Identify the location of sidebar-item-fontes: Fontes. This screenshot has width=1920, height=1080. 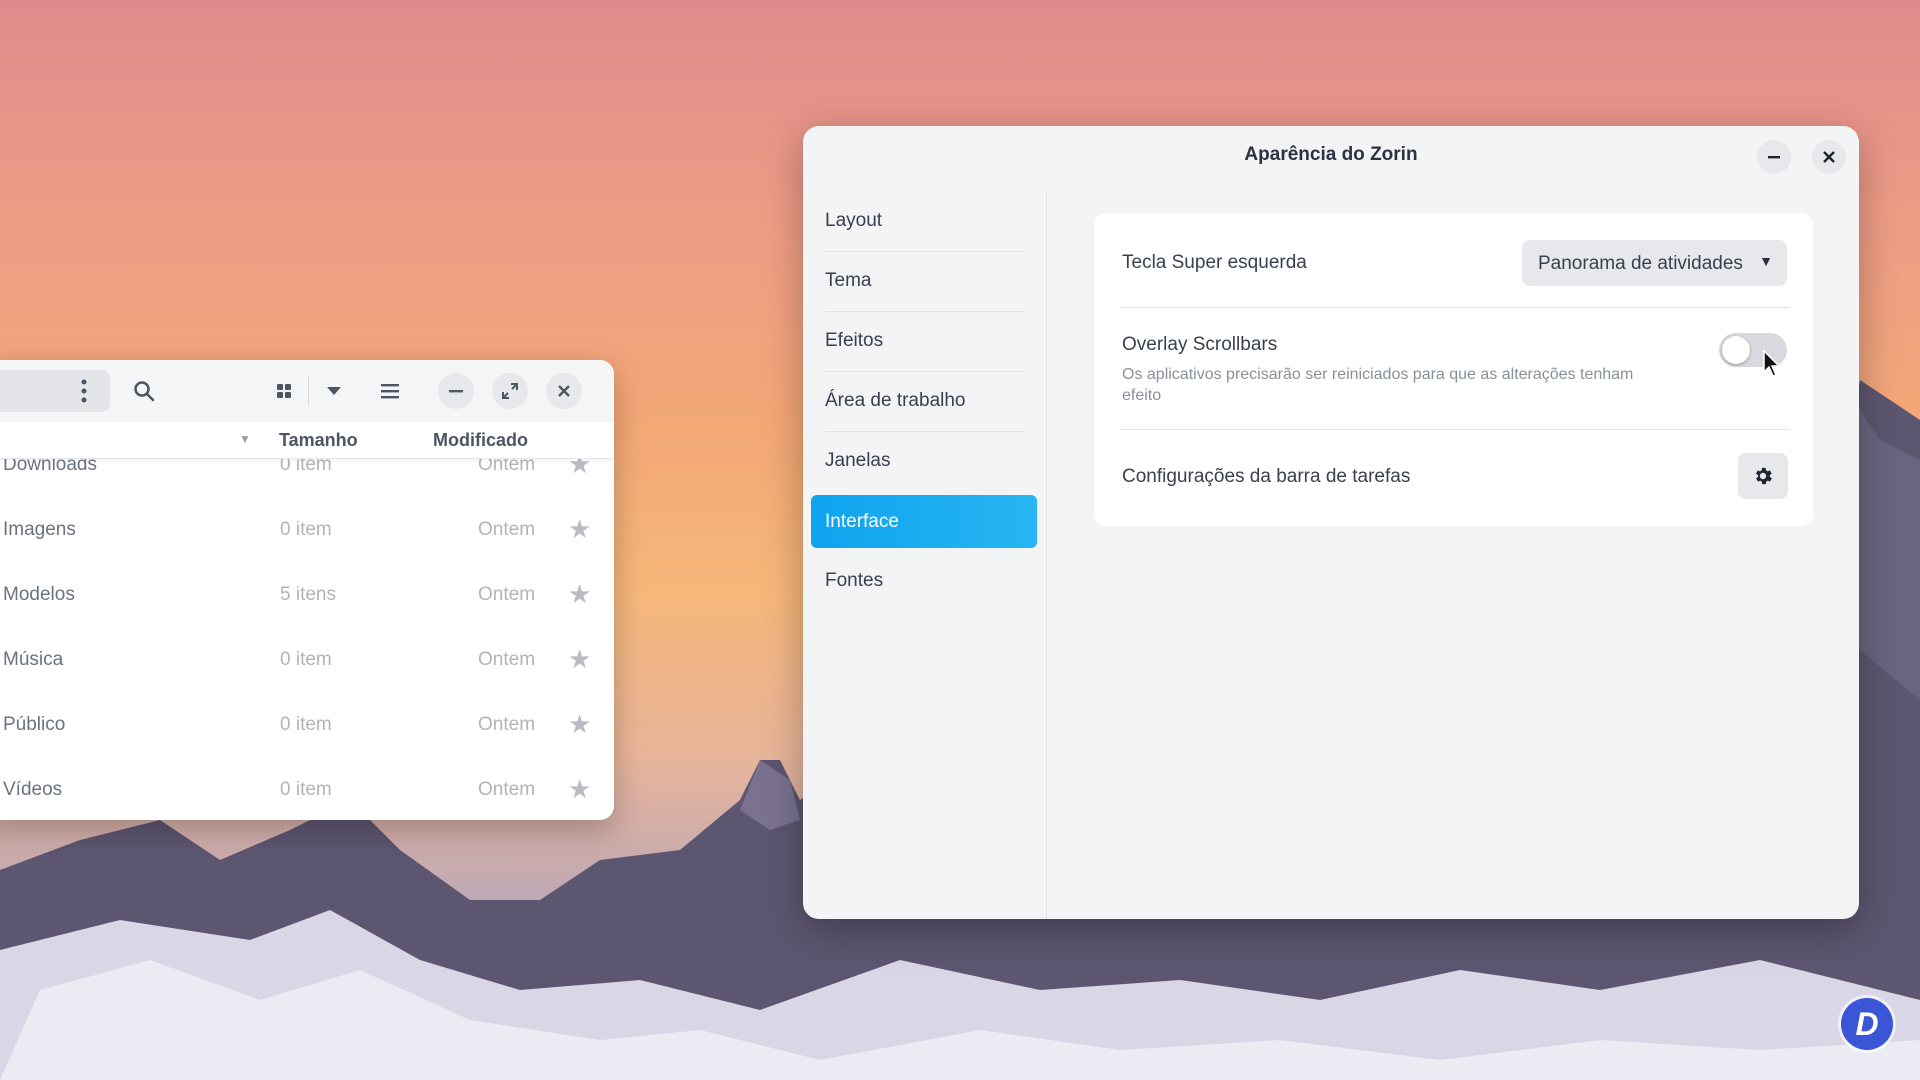
(925, 581).